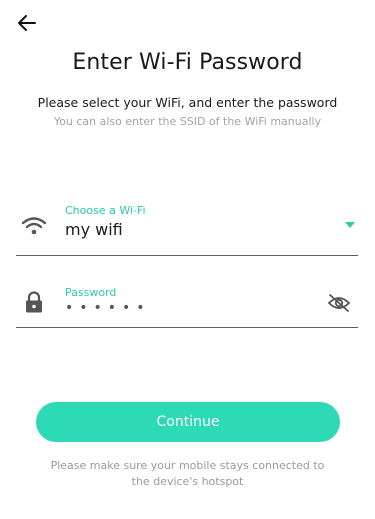 This screenshot has width=375, height=519. I want to click on password-input: ••••••, so click(108, 308).